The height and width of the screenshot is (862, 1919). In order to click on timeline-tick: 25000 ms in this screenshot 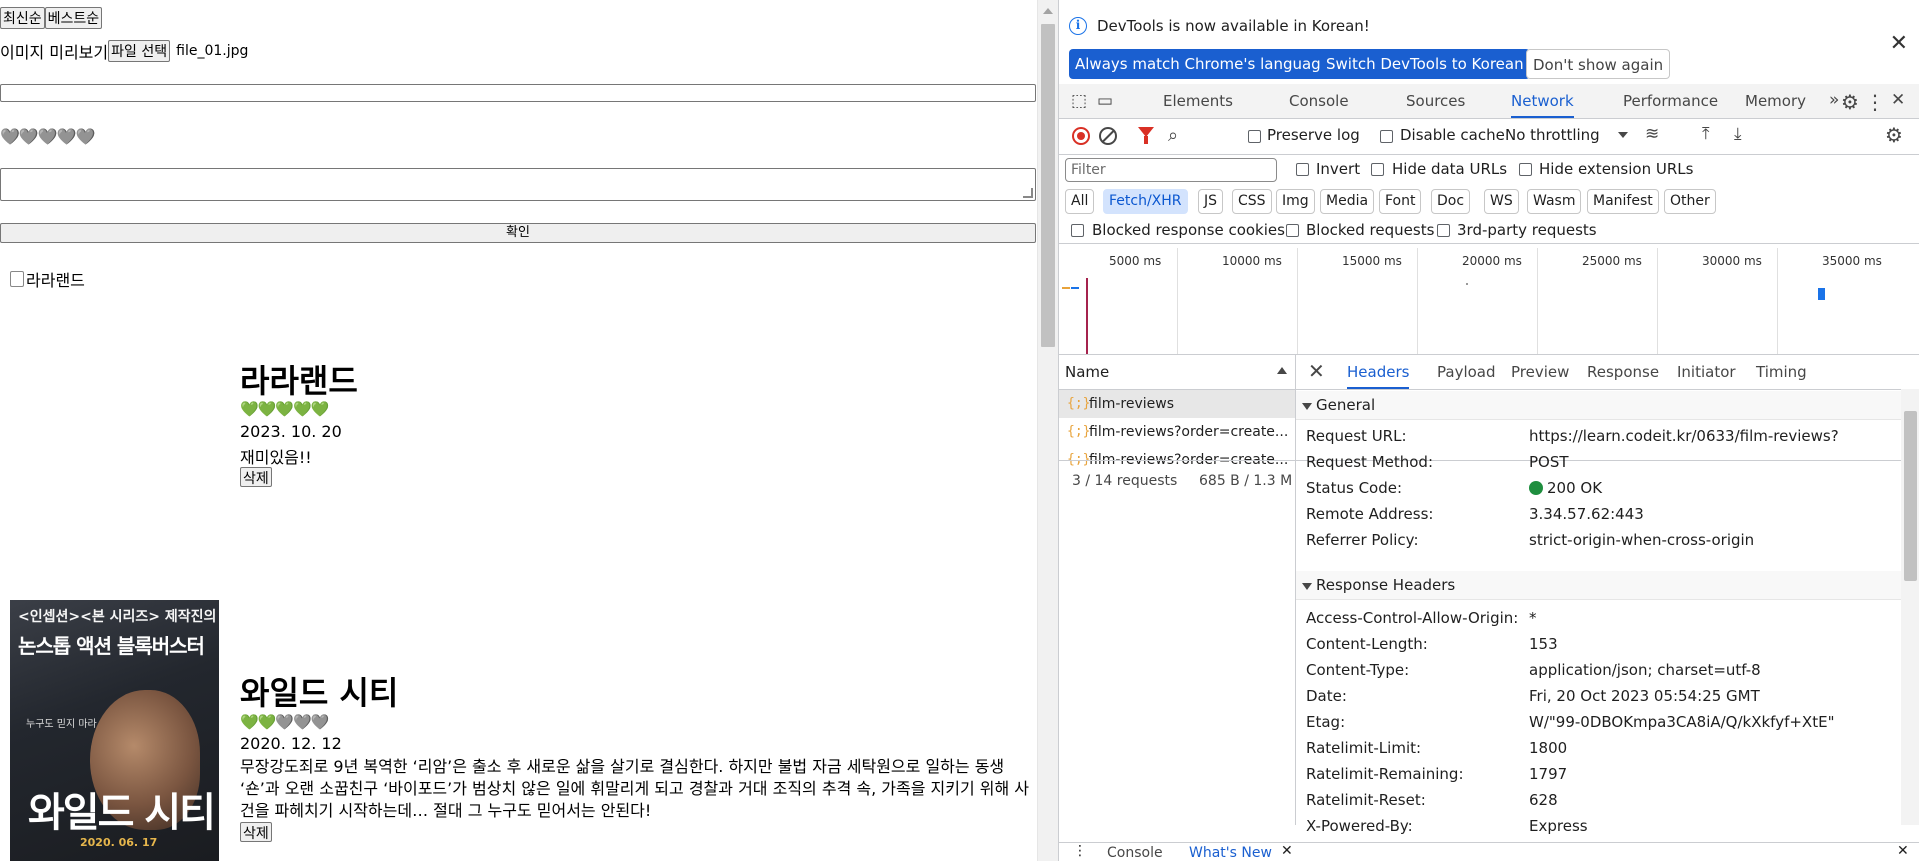, I will do `click(1612, 261)`.